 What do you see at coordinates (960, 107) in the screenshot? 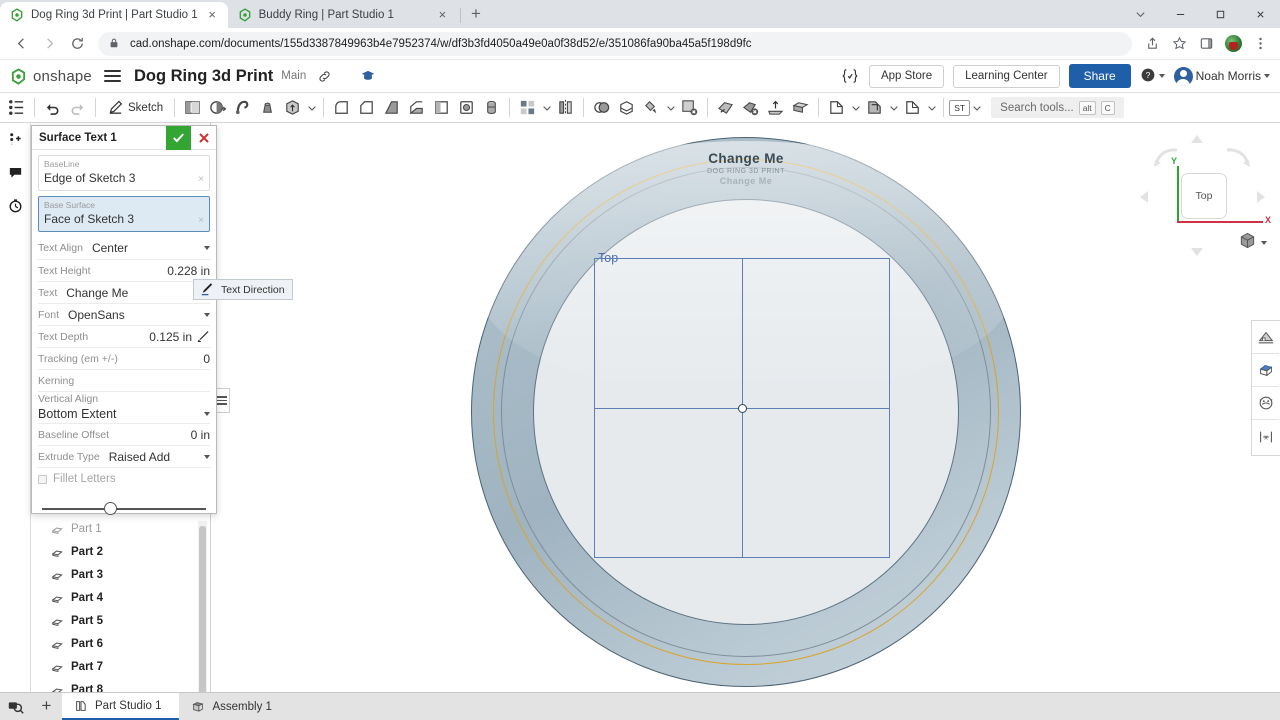
I see `variable-studio-button: ST` at bounding box center [960, 107].